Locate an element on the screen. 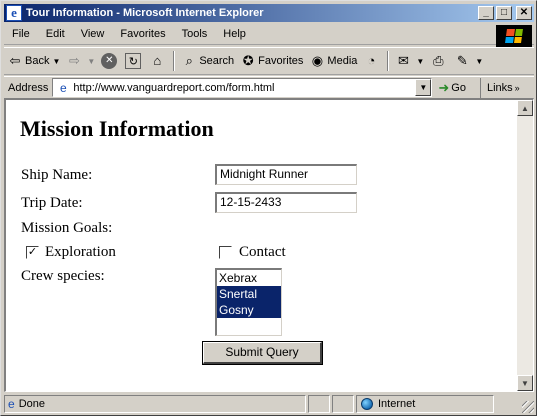 The image size is (537, 416). close-button: ✕ is located at coordinates (524, 13).